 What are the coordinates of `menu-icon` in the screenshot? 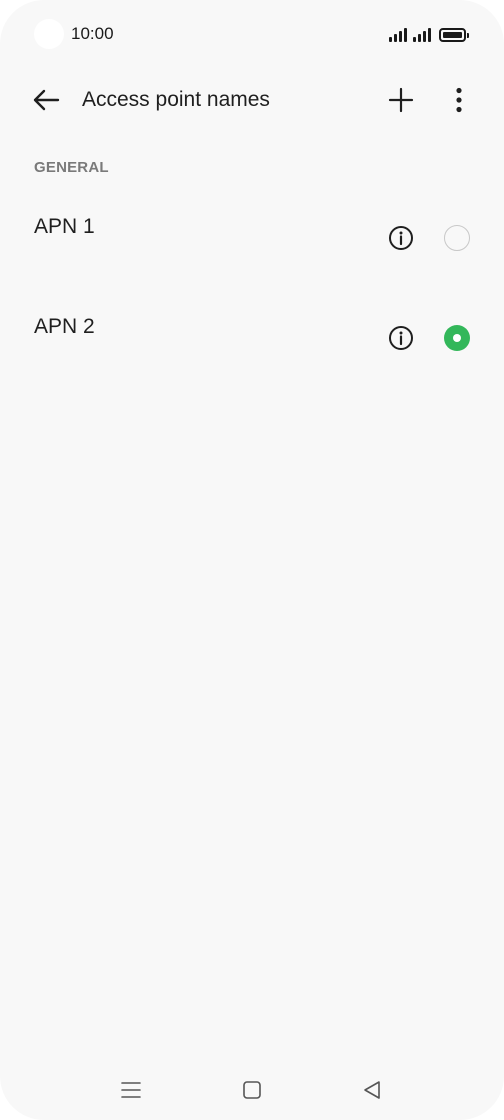 It's located at (131, 1090).